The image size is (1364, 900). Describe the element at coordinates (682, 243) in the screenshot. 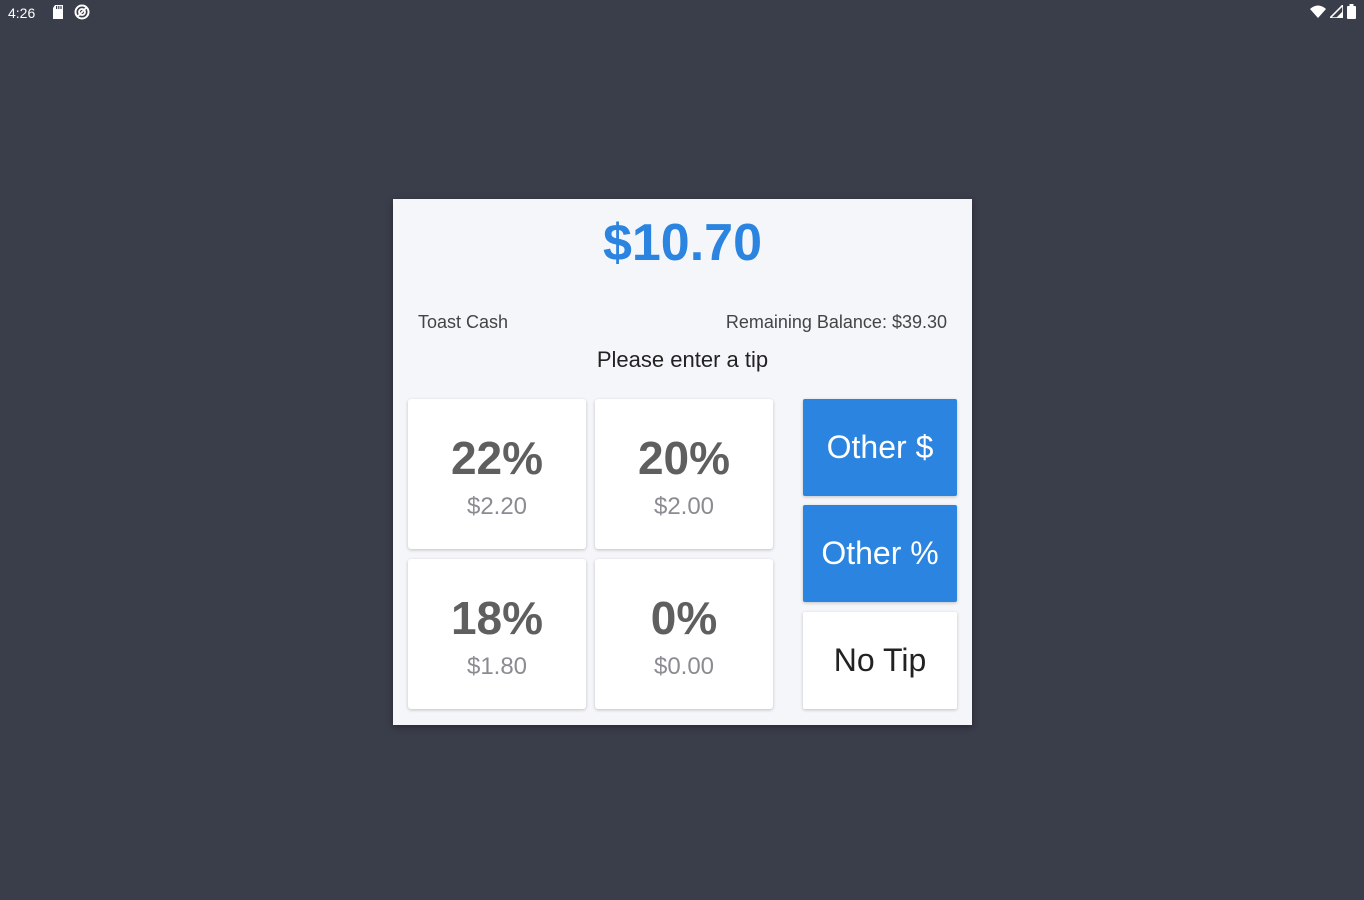

I see `total-amount: $10.70` at that location.